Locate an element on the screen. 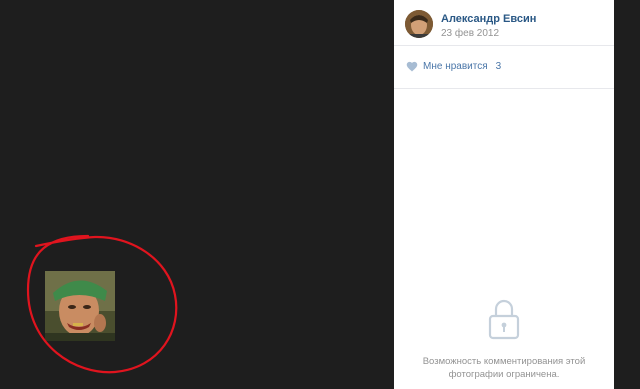 The image size is (640, 389). avatar-image is located at coordinates (419, 24).